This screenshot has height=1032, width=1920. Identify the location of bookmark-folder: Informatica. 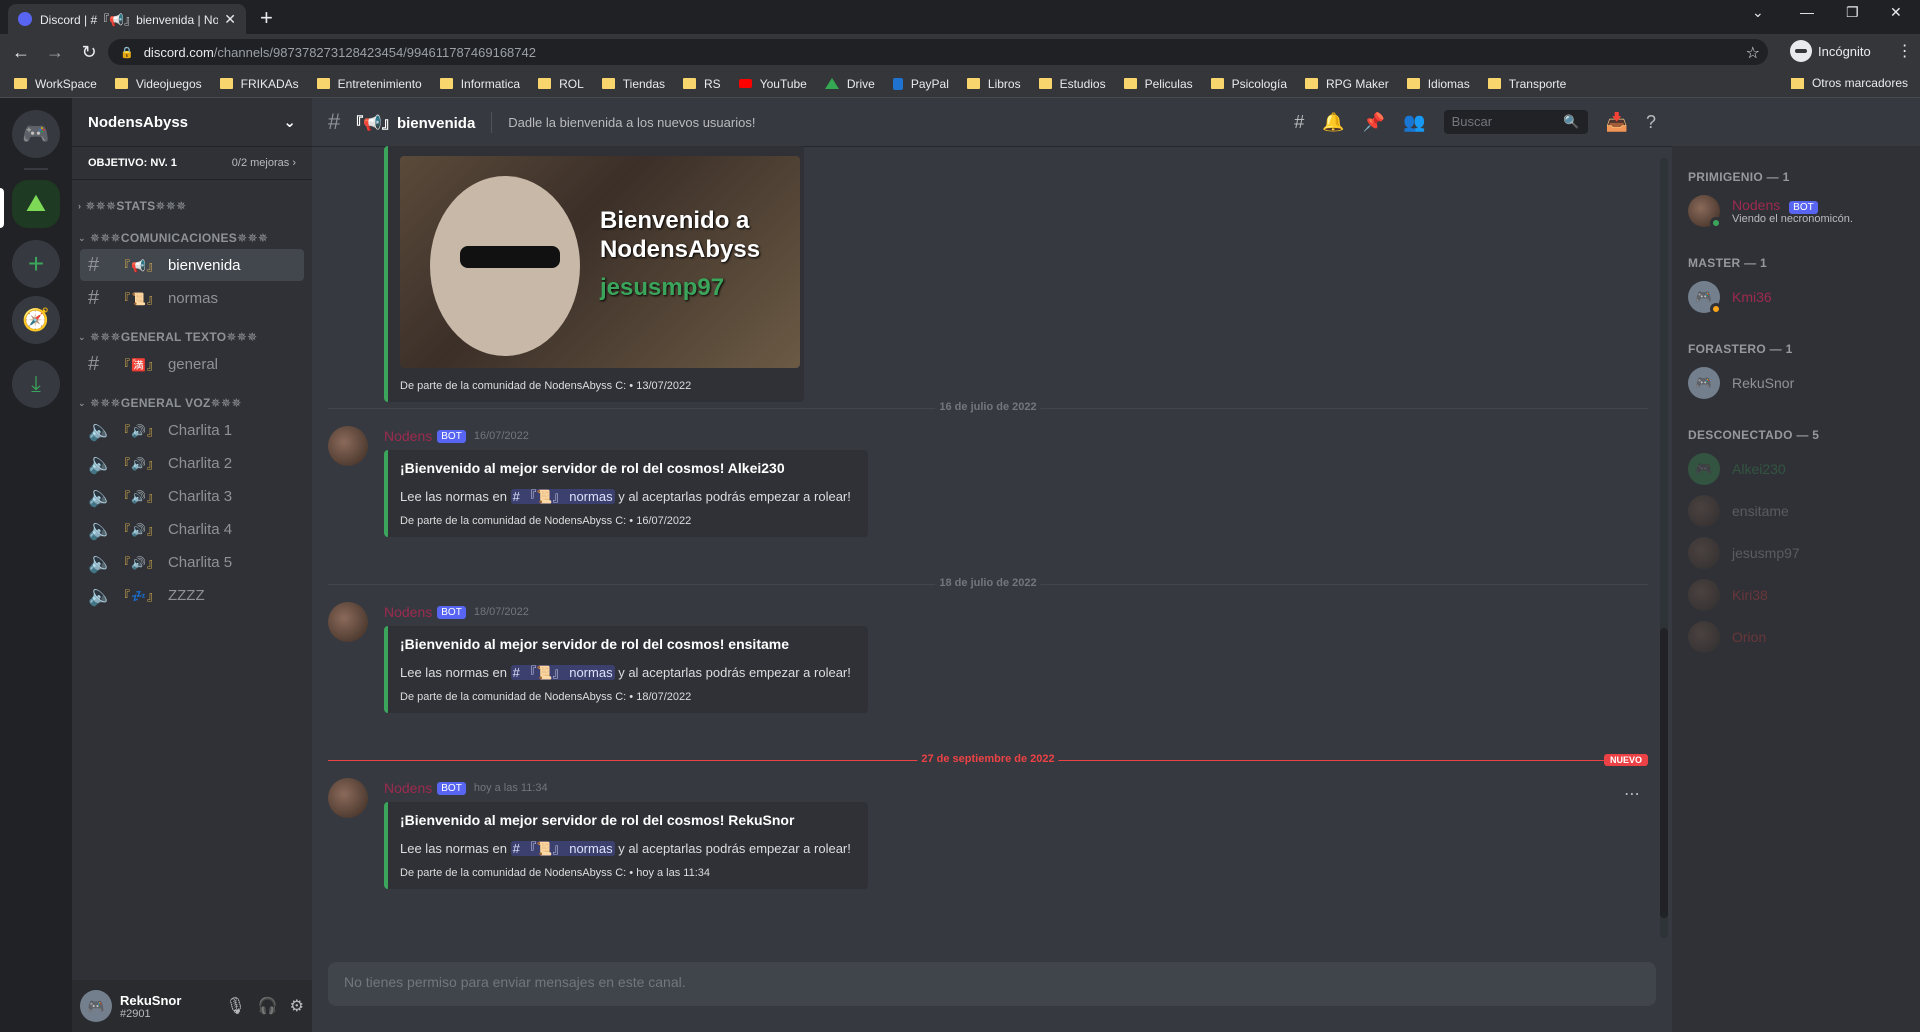
(479, 84).